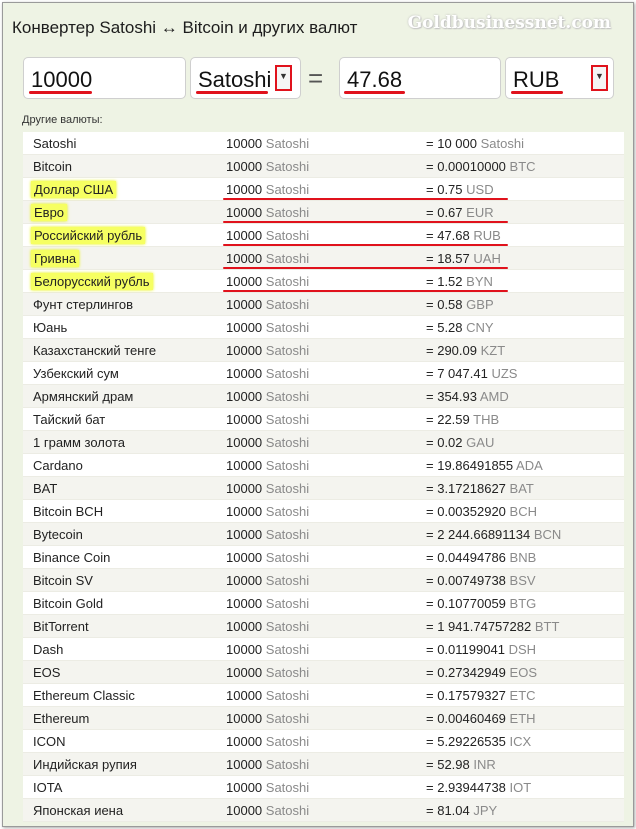 The width and height of the screenshot is (636, 829). Describe the element at coordinates (471, 488) in the screenshot. I see `rate-result-value: 3.17218627` at that location.